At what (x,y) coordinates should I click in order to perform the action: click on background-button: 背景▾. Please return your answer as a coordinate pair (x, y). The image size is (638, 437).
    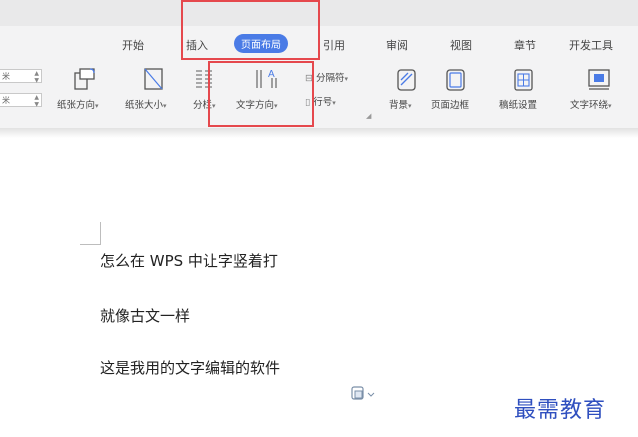
    Looking at the image, I should click on (400, 104).